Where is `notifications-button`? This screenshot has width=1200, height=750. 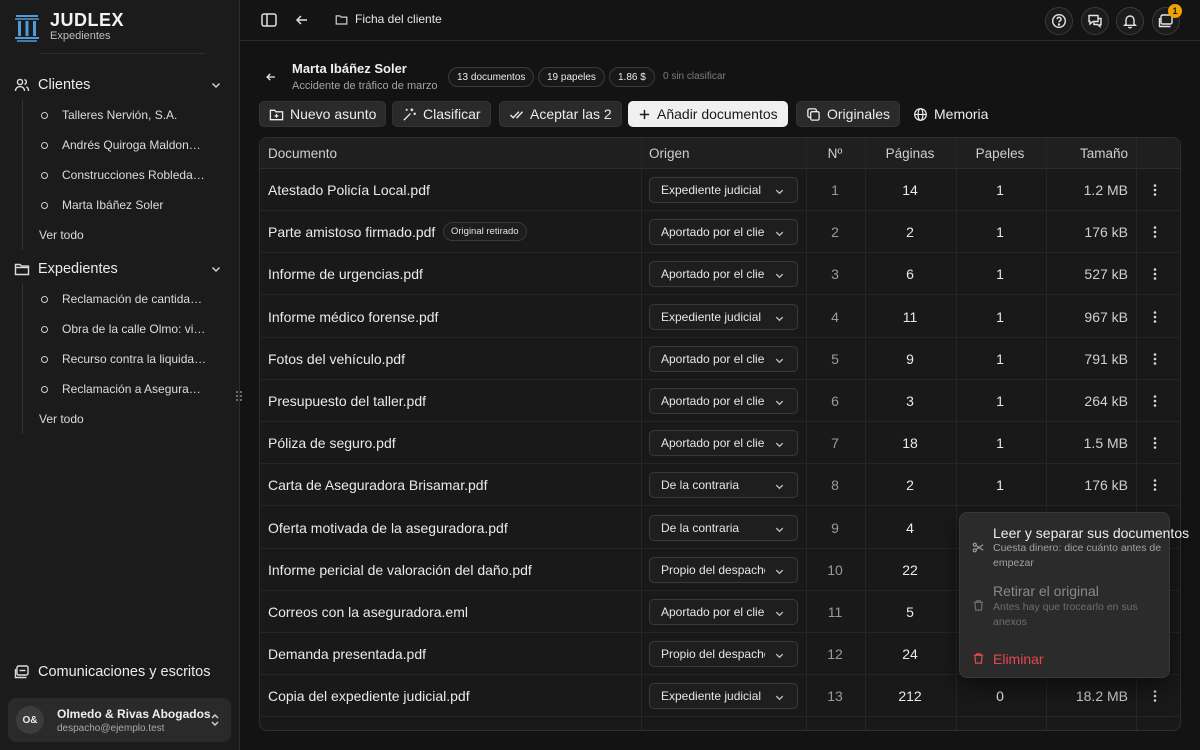 notifications-button is located at coordinates (1130, 21).